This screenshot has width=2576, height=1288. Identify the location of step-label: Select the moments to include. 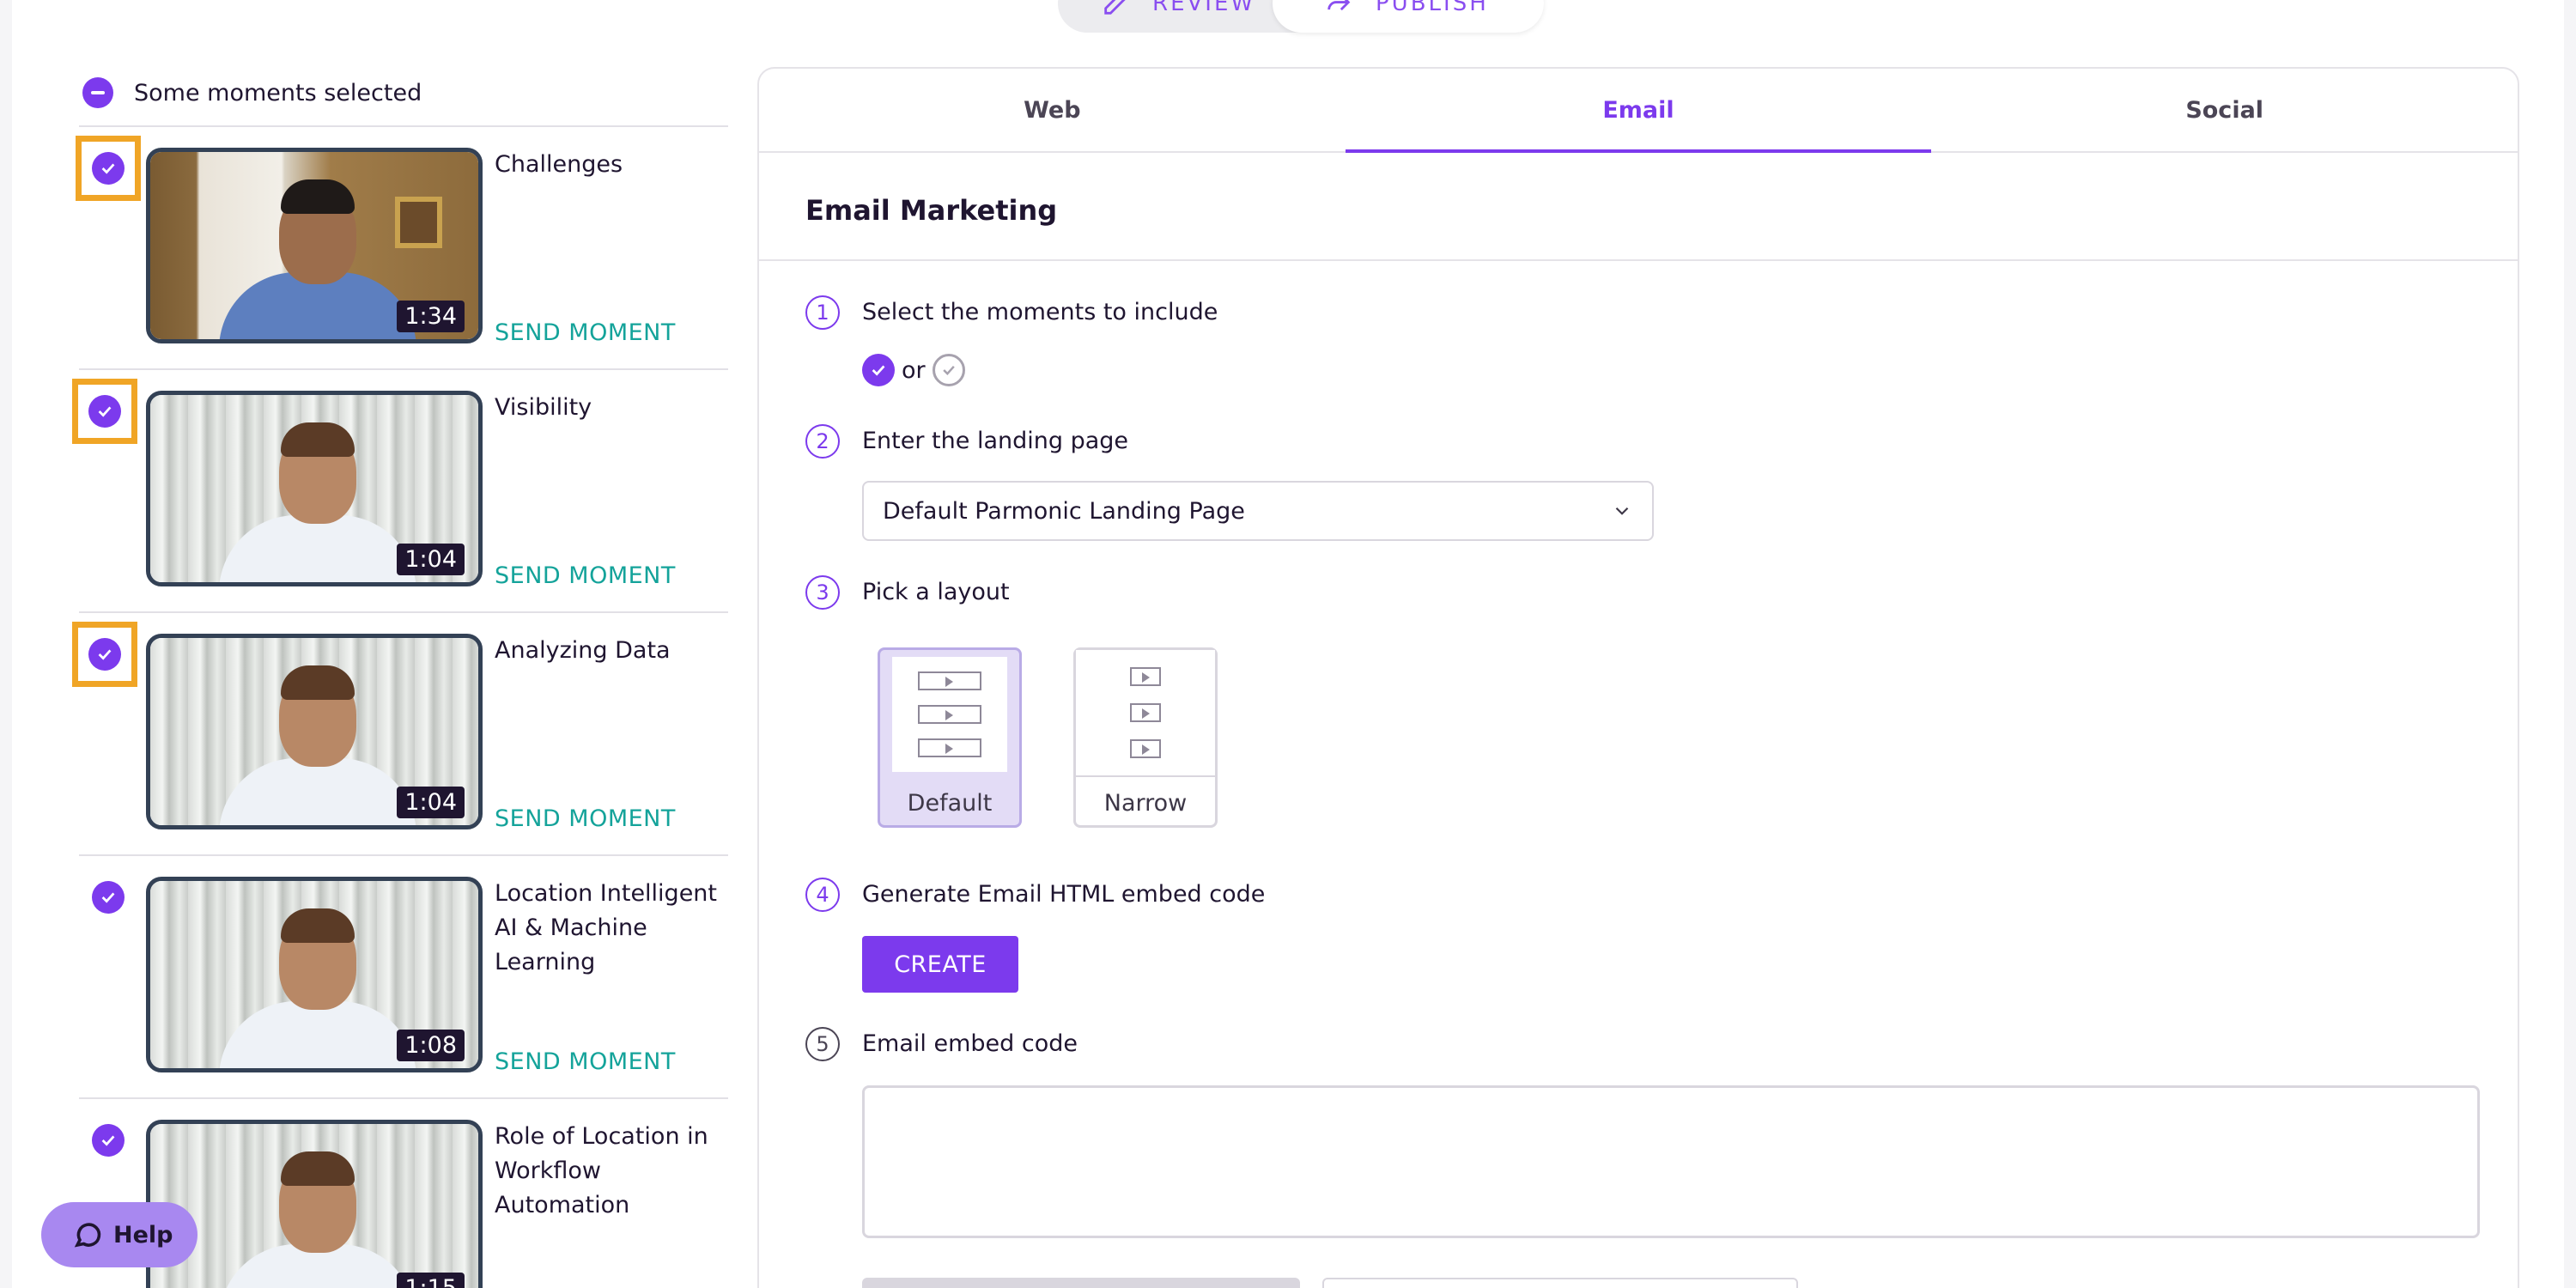
(1040, 312).